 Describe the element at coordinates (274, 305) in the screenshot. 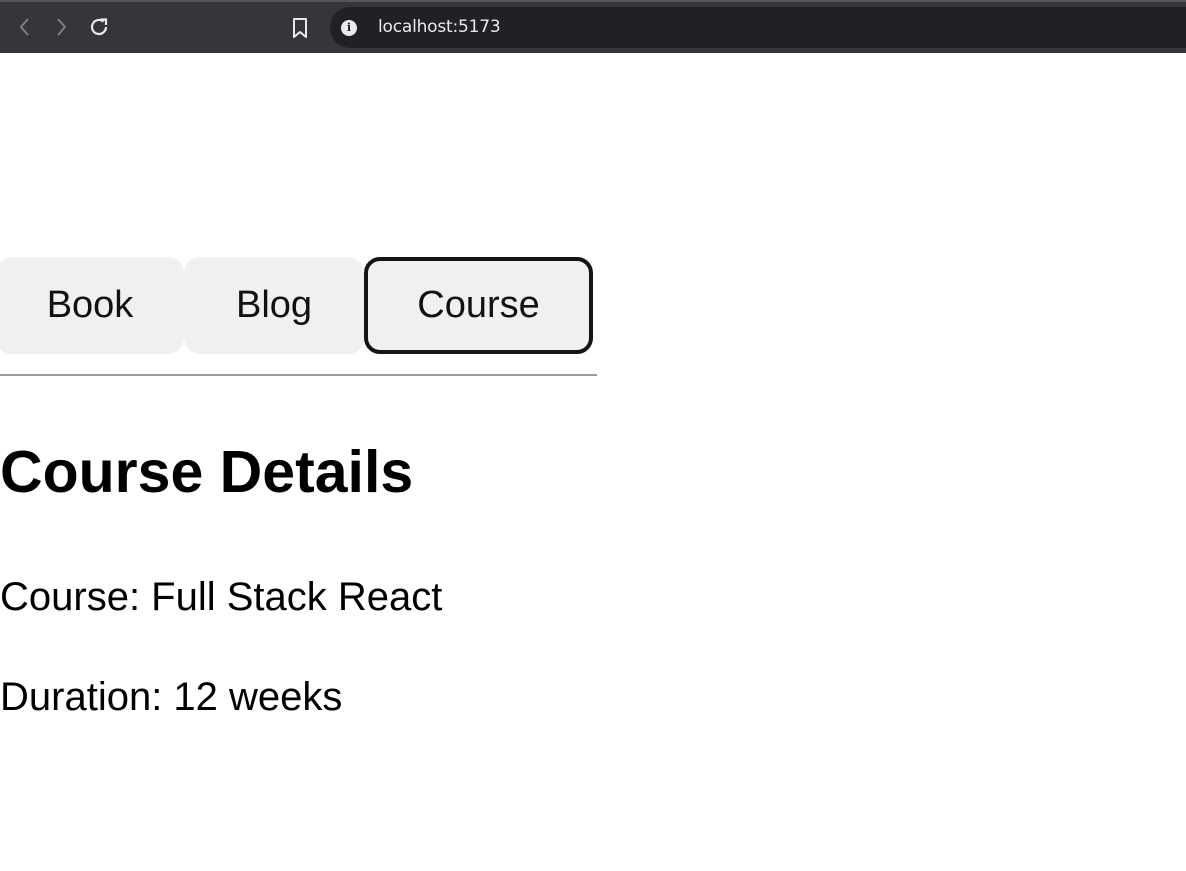

I see `tab-blog: Blog` at that location.